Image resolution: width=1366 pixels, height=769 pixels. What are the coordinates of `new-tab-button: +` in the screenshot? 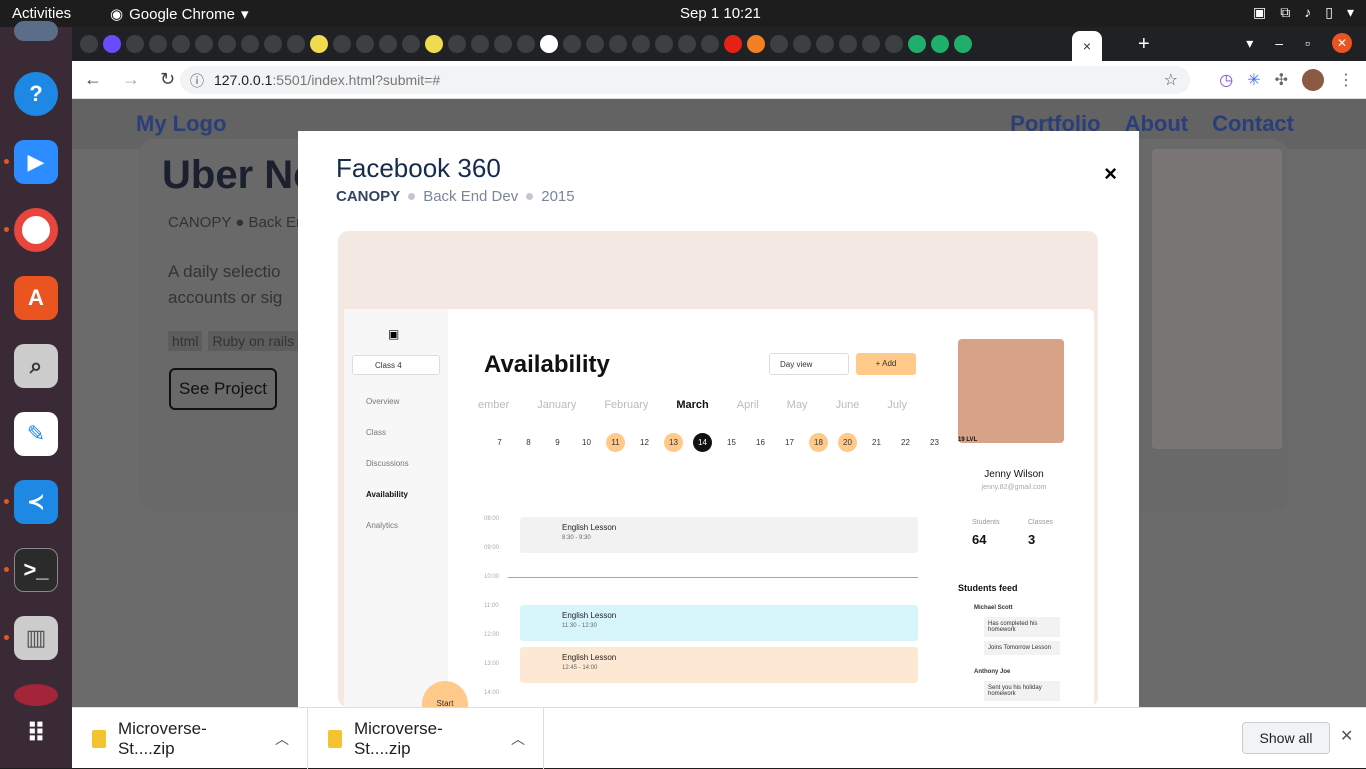 It's located at (1144, 44).